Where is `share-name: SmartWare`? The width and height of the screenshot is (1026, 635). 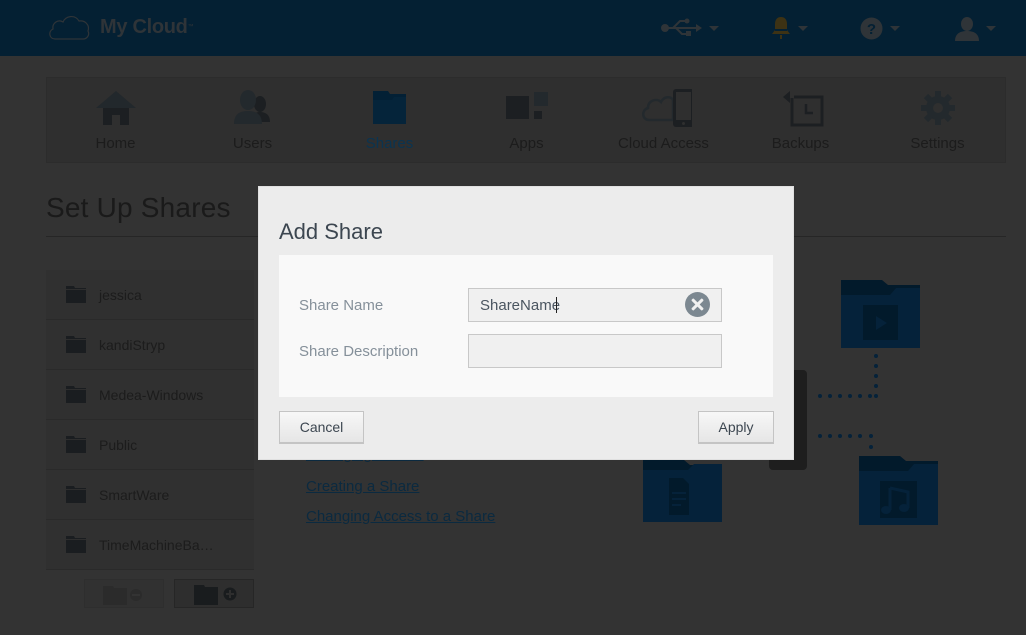
share-name: SmartWare is located at coordinates (134, 495).